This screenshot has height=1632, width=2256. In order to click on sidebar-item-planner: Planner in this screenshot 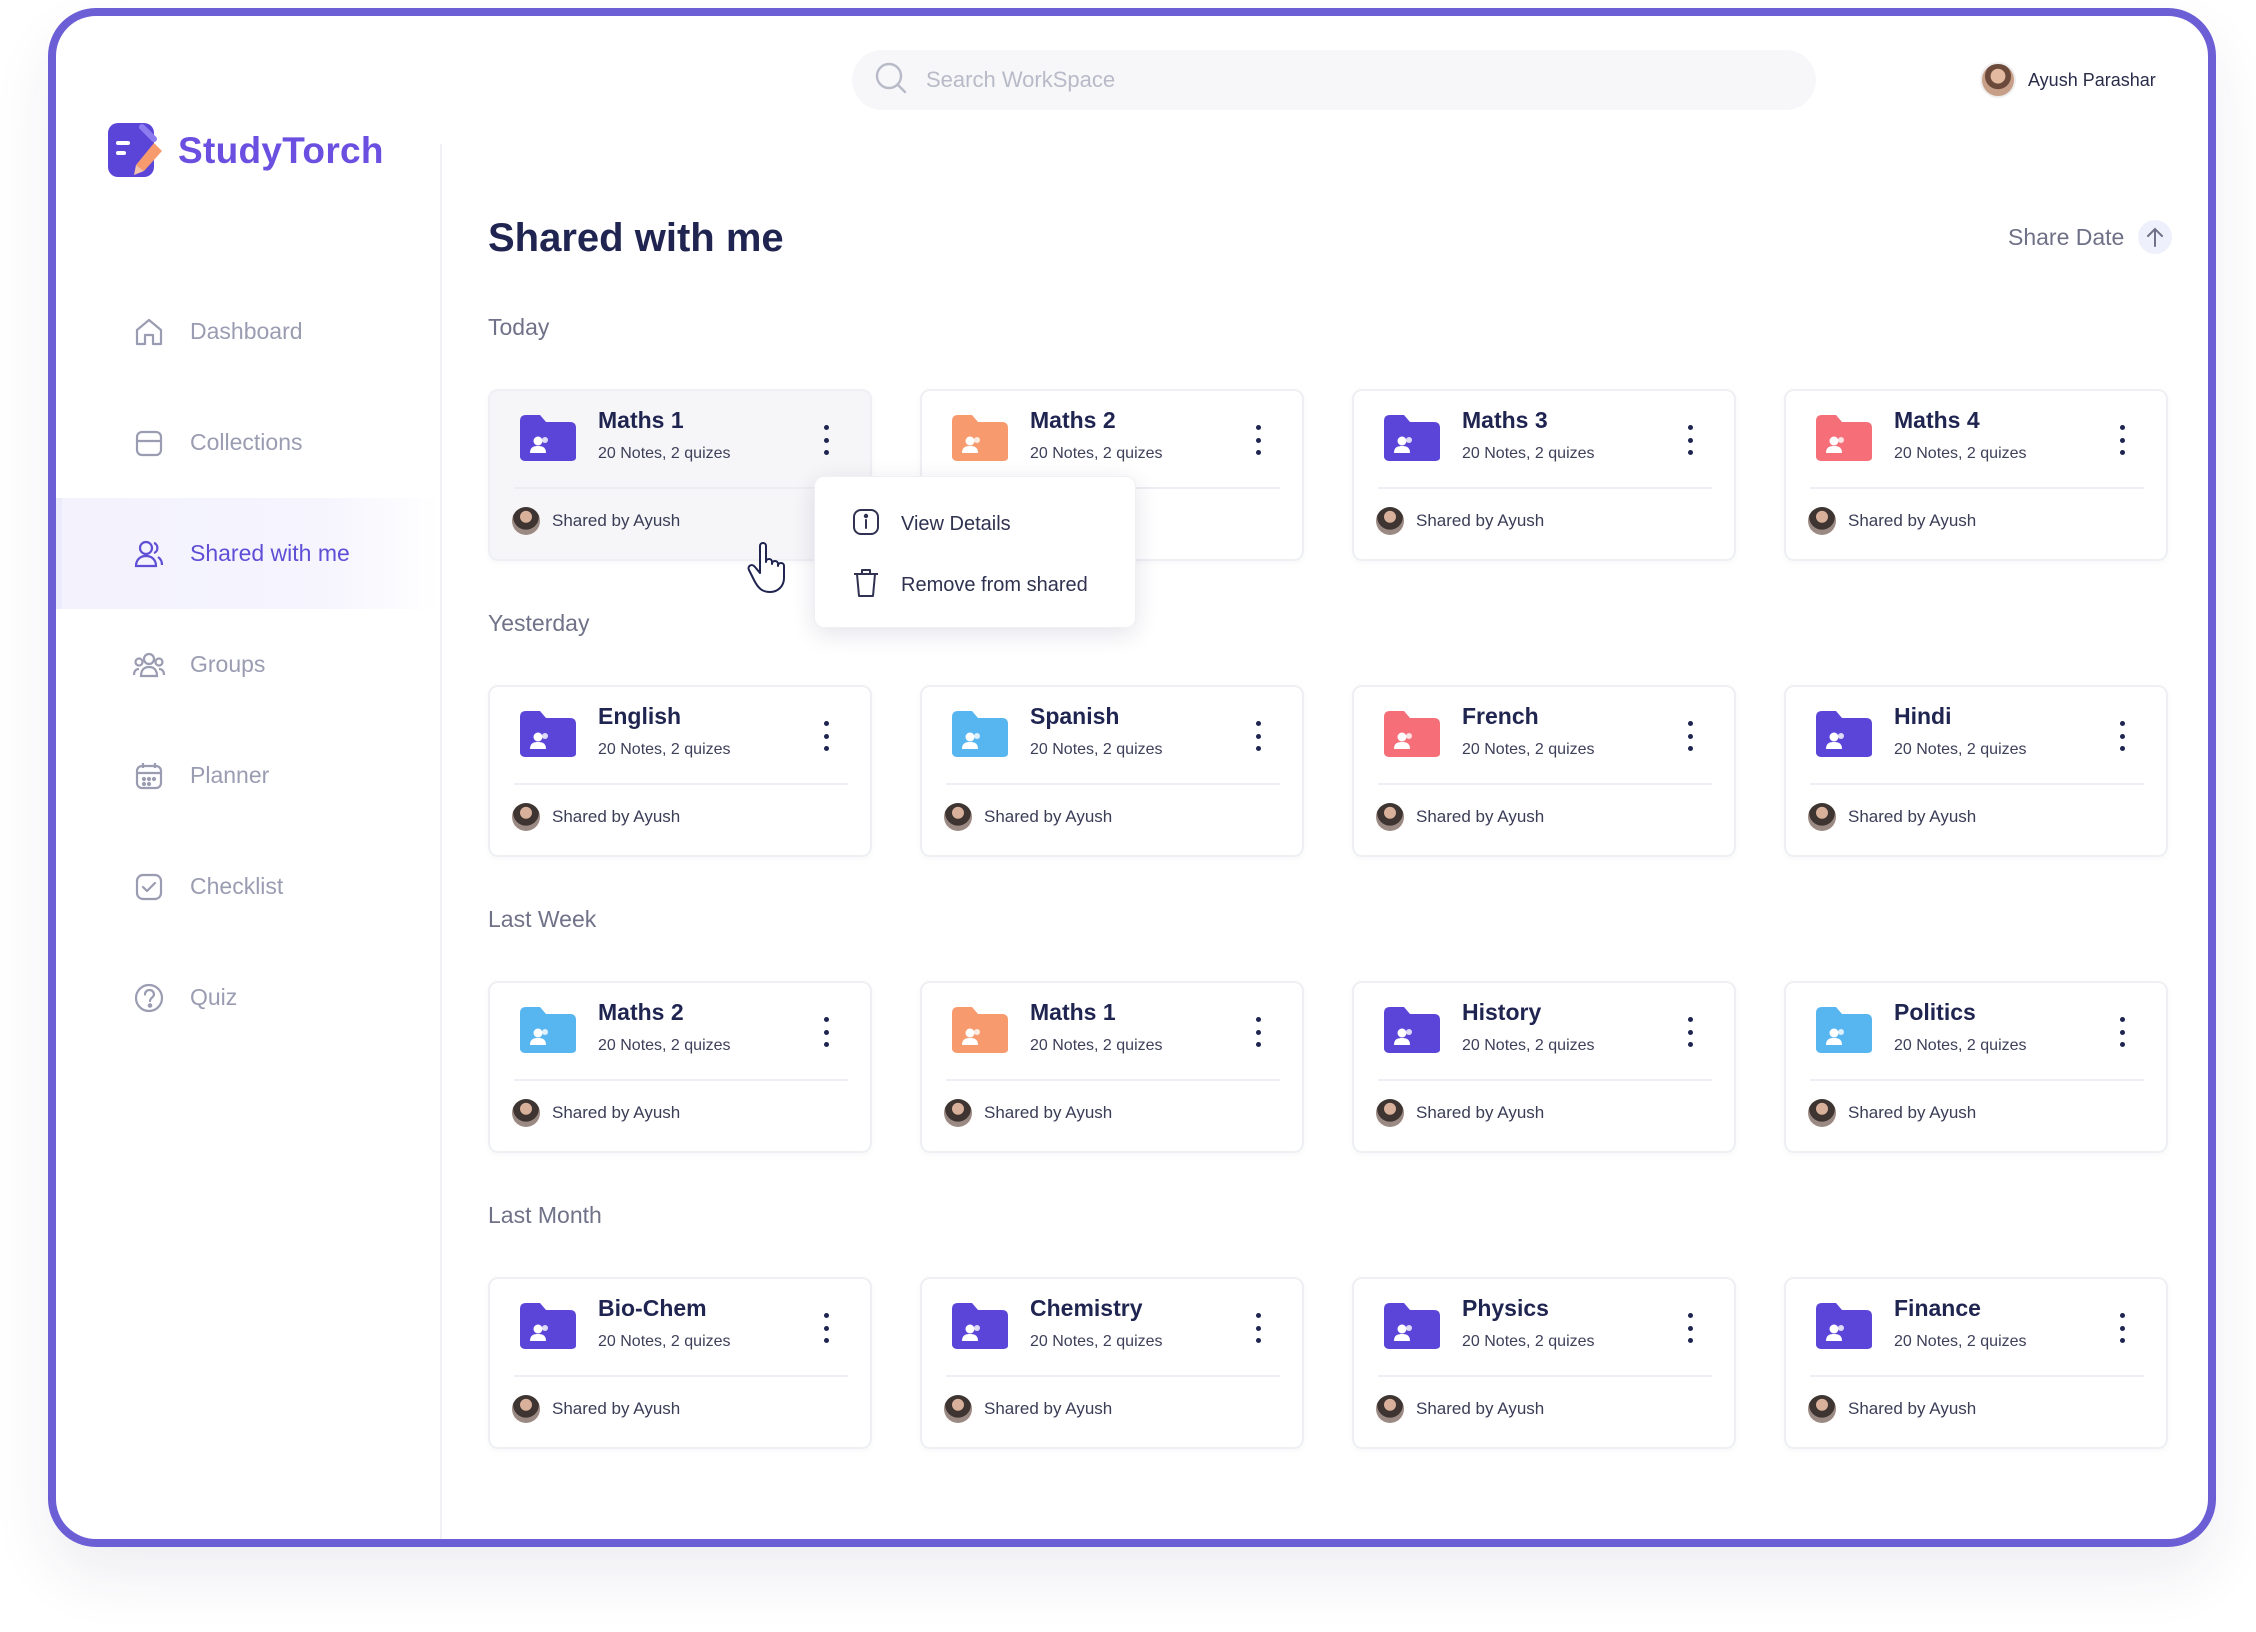, I will do `click(248, 775)`.